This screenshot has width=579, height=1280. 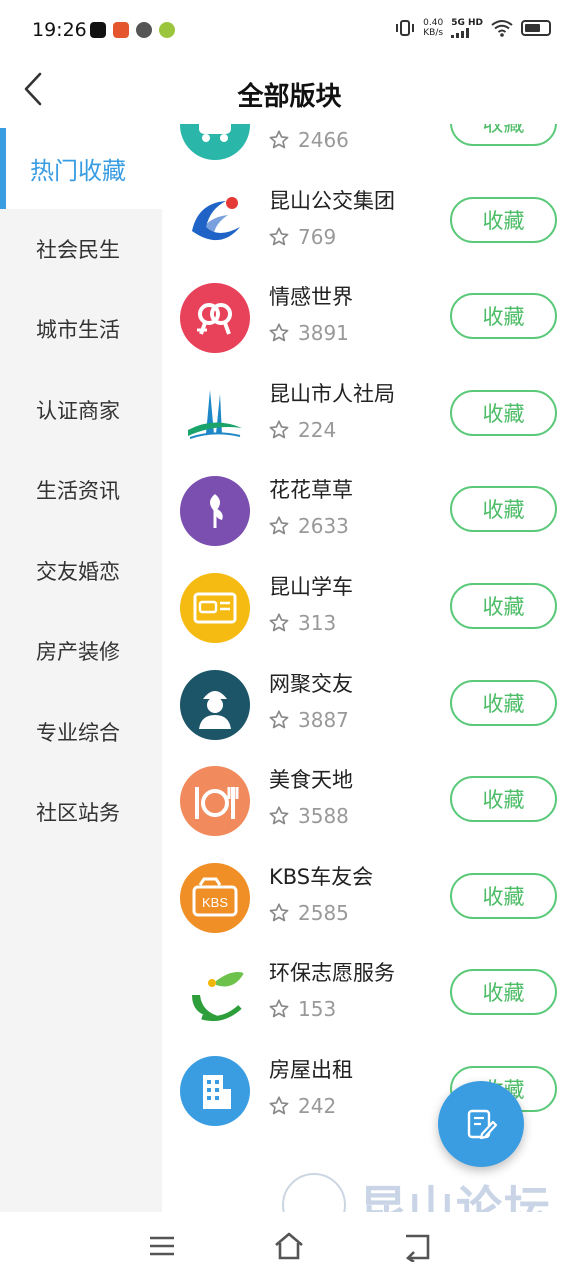 I want to click on forum-row: 环保志愿服务 153 收藏, so click(x=370, y=993).